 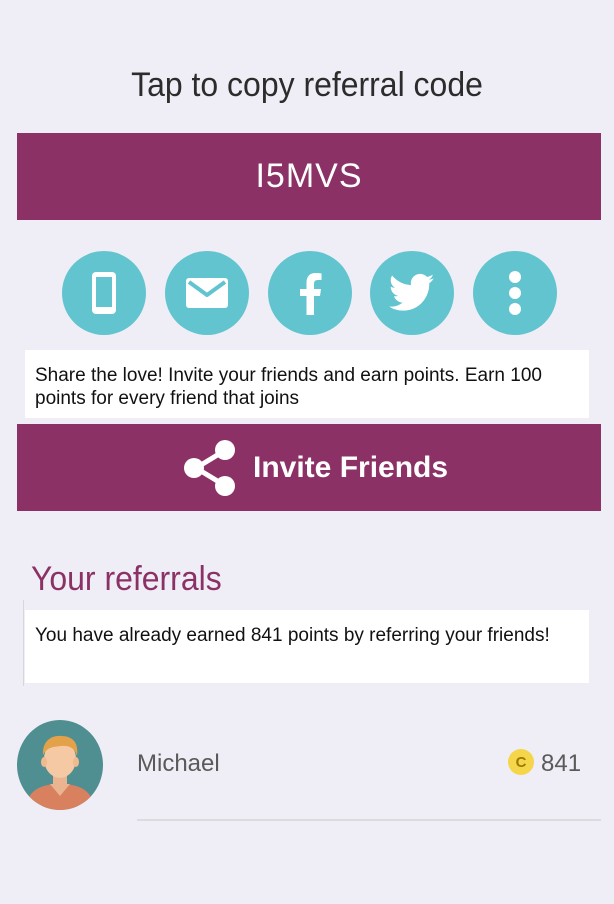 I want to click on coin-icon: C, so click(x=521, y=762).